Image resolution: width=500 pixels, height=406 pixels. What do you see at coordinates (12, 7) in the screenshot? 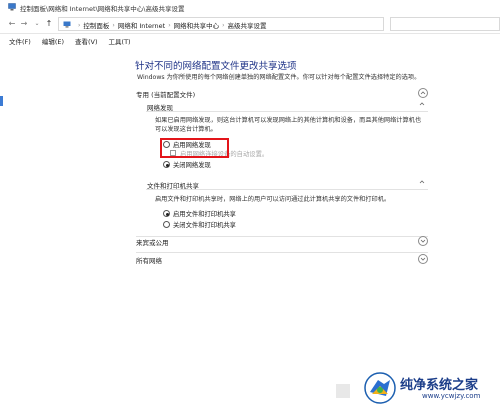
I see `control-panel-icon` at bounding box center [12, 7].